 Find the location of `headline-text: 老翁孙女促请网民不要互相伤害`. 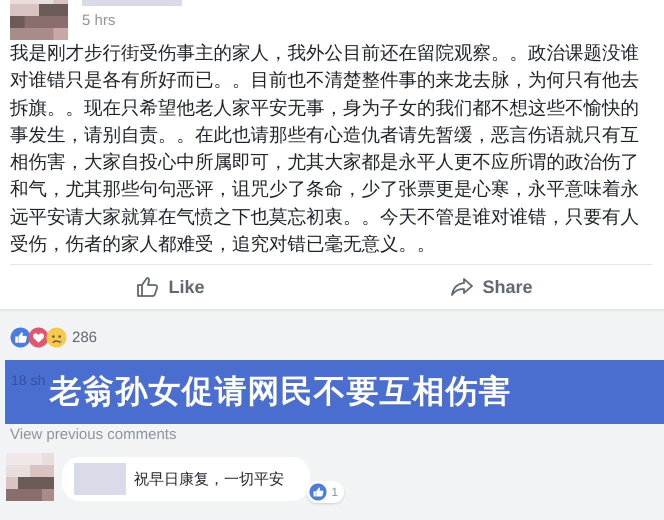

headline-text: 老翁孙女促请网民不要互相伤害 is located at coordinates (280, 391).